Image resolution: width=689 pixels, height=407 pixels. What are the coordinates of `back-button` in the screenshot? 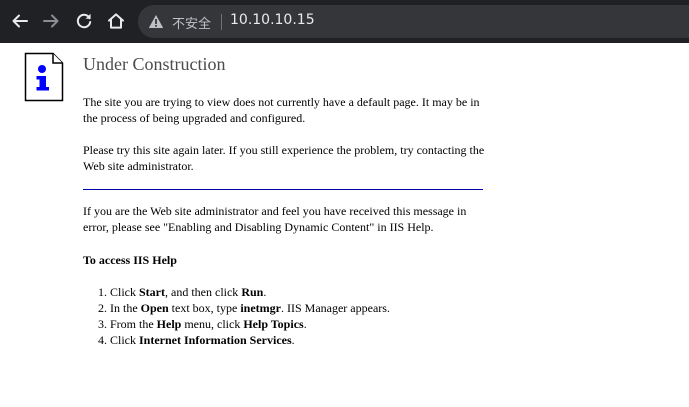 It's located at (20, 21).